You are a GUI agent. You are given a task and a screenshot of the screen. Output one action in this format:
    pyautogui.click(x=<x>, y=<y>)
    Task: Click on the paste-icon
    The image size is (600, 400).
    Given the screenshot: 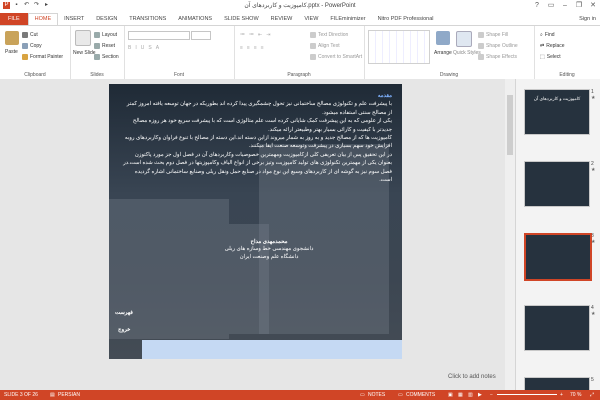 What is the action you would take?
    pyautogui.click(x=12, y=38)
    